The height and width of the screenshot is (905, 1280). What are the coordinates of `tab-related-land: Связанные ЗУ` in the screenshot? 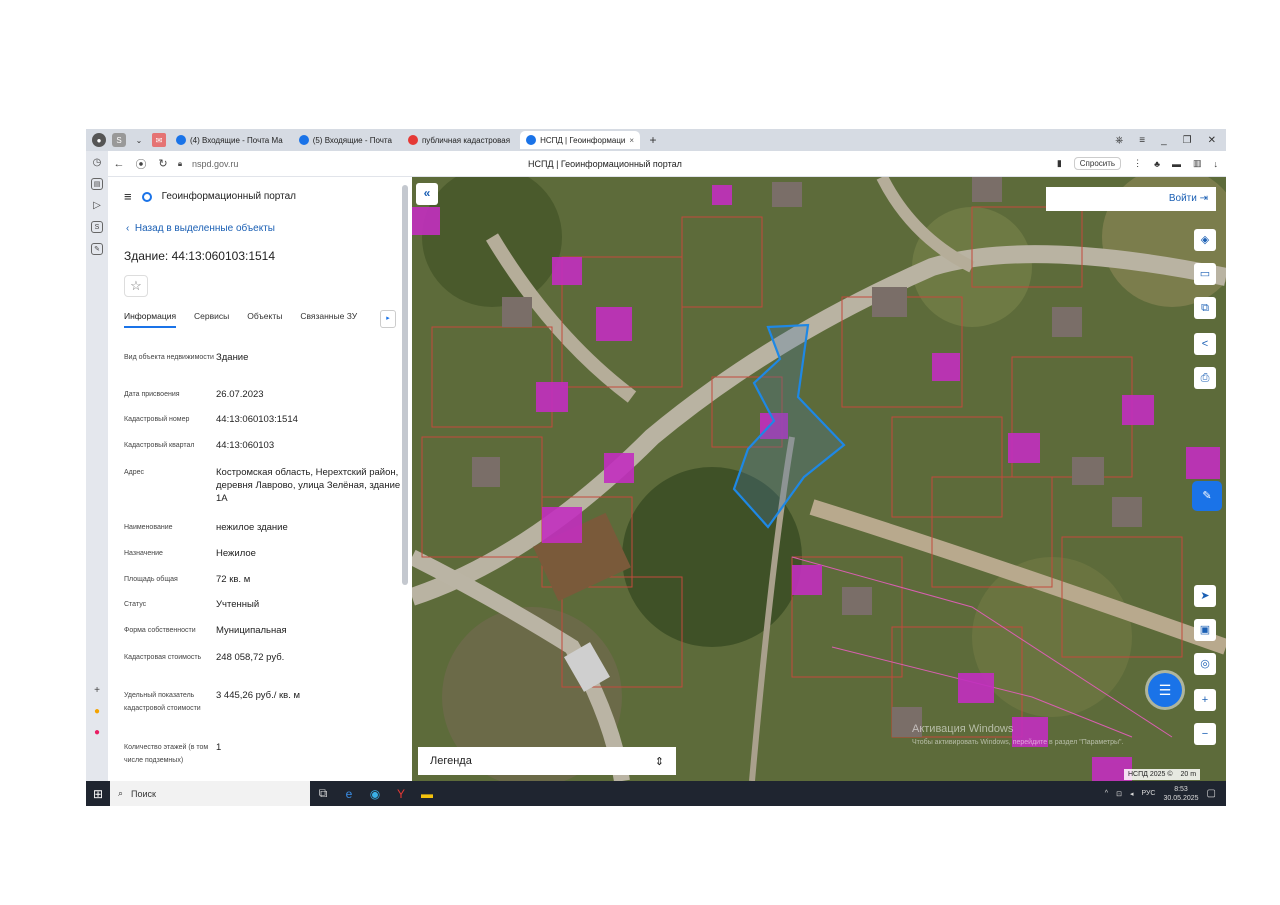 It's located at (328, 319).